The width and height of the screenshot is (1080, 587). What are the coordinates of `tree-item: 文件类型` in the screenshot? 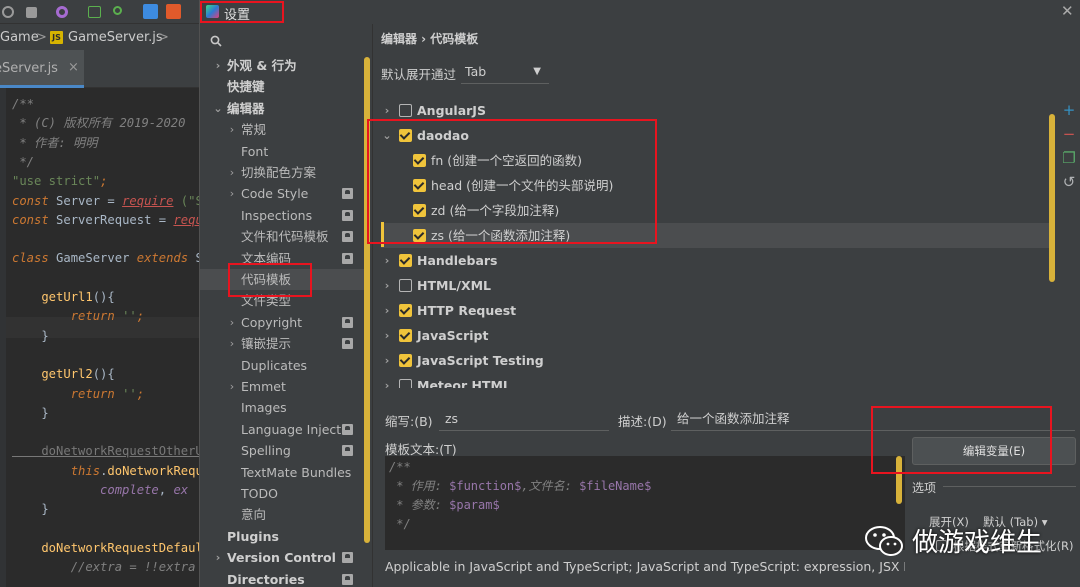 It's located at (282, 300).